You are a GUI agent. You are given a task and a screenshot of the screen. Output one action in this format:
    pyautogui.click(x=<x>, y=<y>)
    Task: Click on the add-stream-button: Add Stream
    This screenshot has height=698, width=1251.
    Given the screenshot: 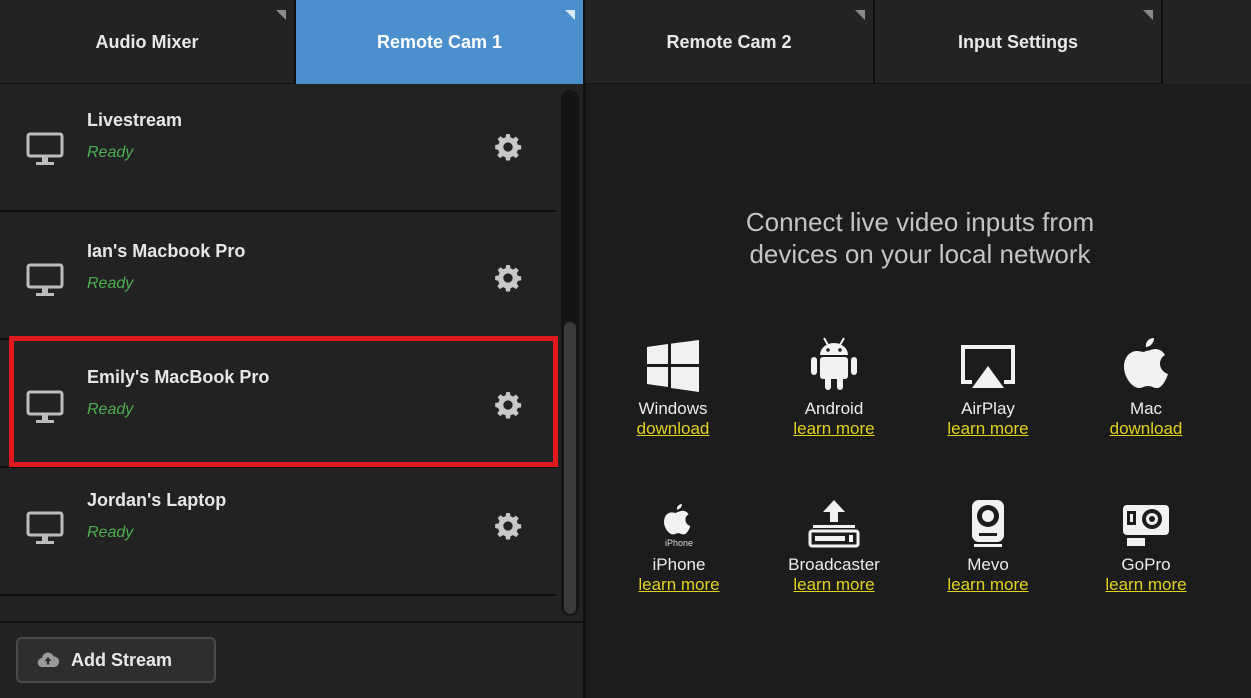 What is the action you would take?
    pyautogui.click(x=116, y=660)
    